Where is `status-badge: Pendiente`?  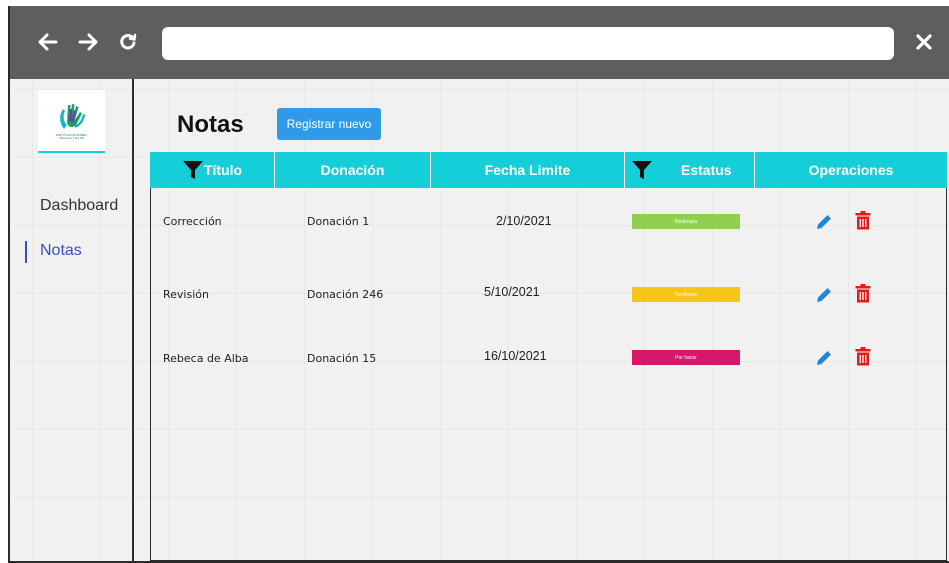
status-badge: Pendiente is located at coordinates (686, 294).